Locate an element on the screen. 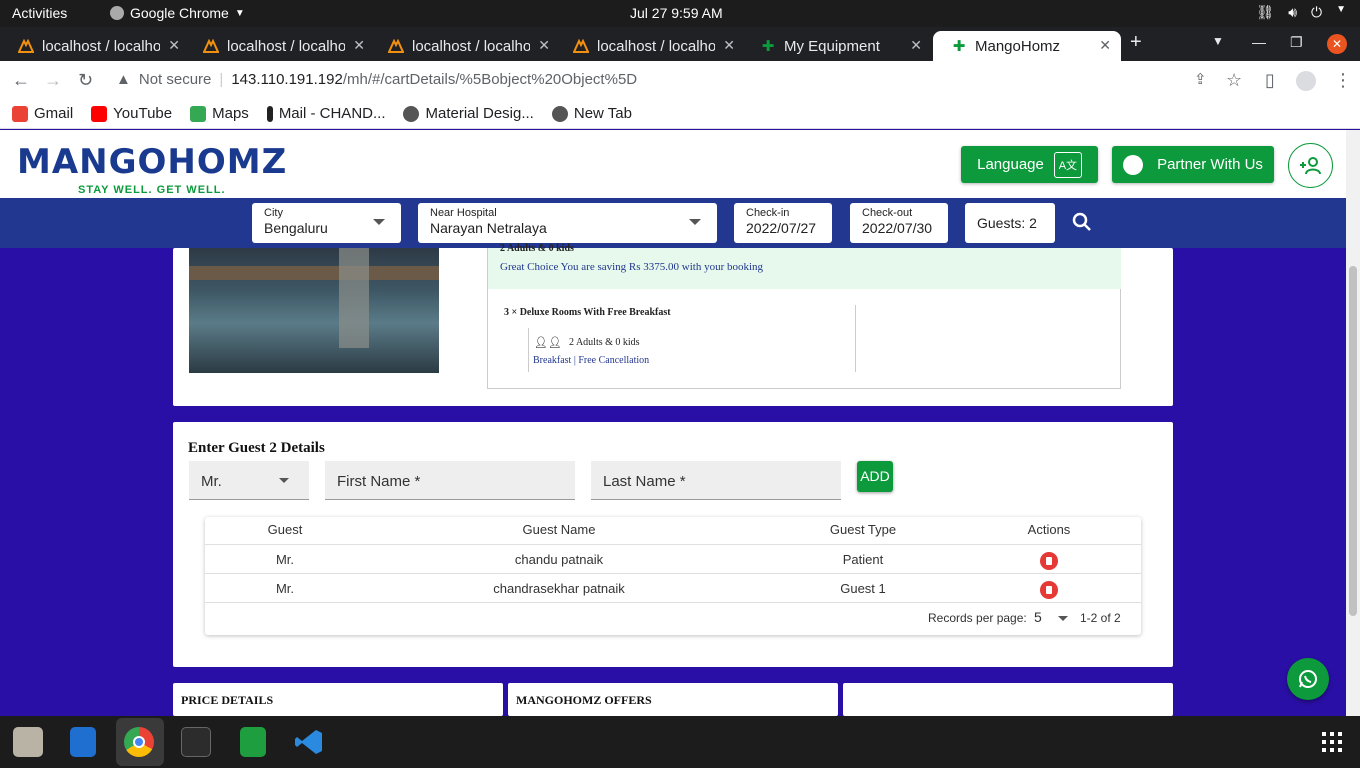 The width and height of the screenshot is (1360, 768). activities-button: Activities is located at coordinates (39, 13).